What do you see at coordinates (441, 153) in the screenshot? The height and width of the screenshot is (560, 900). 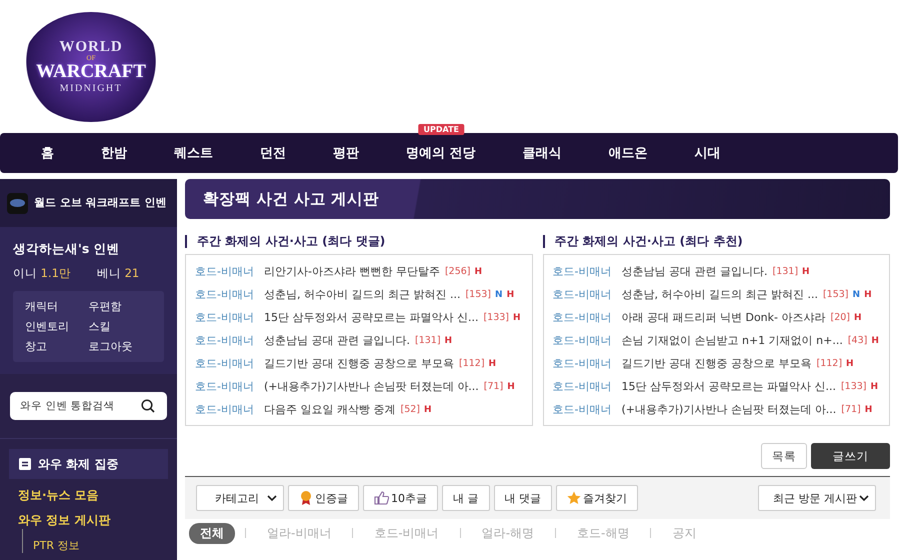 I see `nav-link: 명예의 전당` at bounding box center [441, 153].